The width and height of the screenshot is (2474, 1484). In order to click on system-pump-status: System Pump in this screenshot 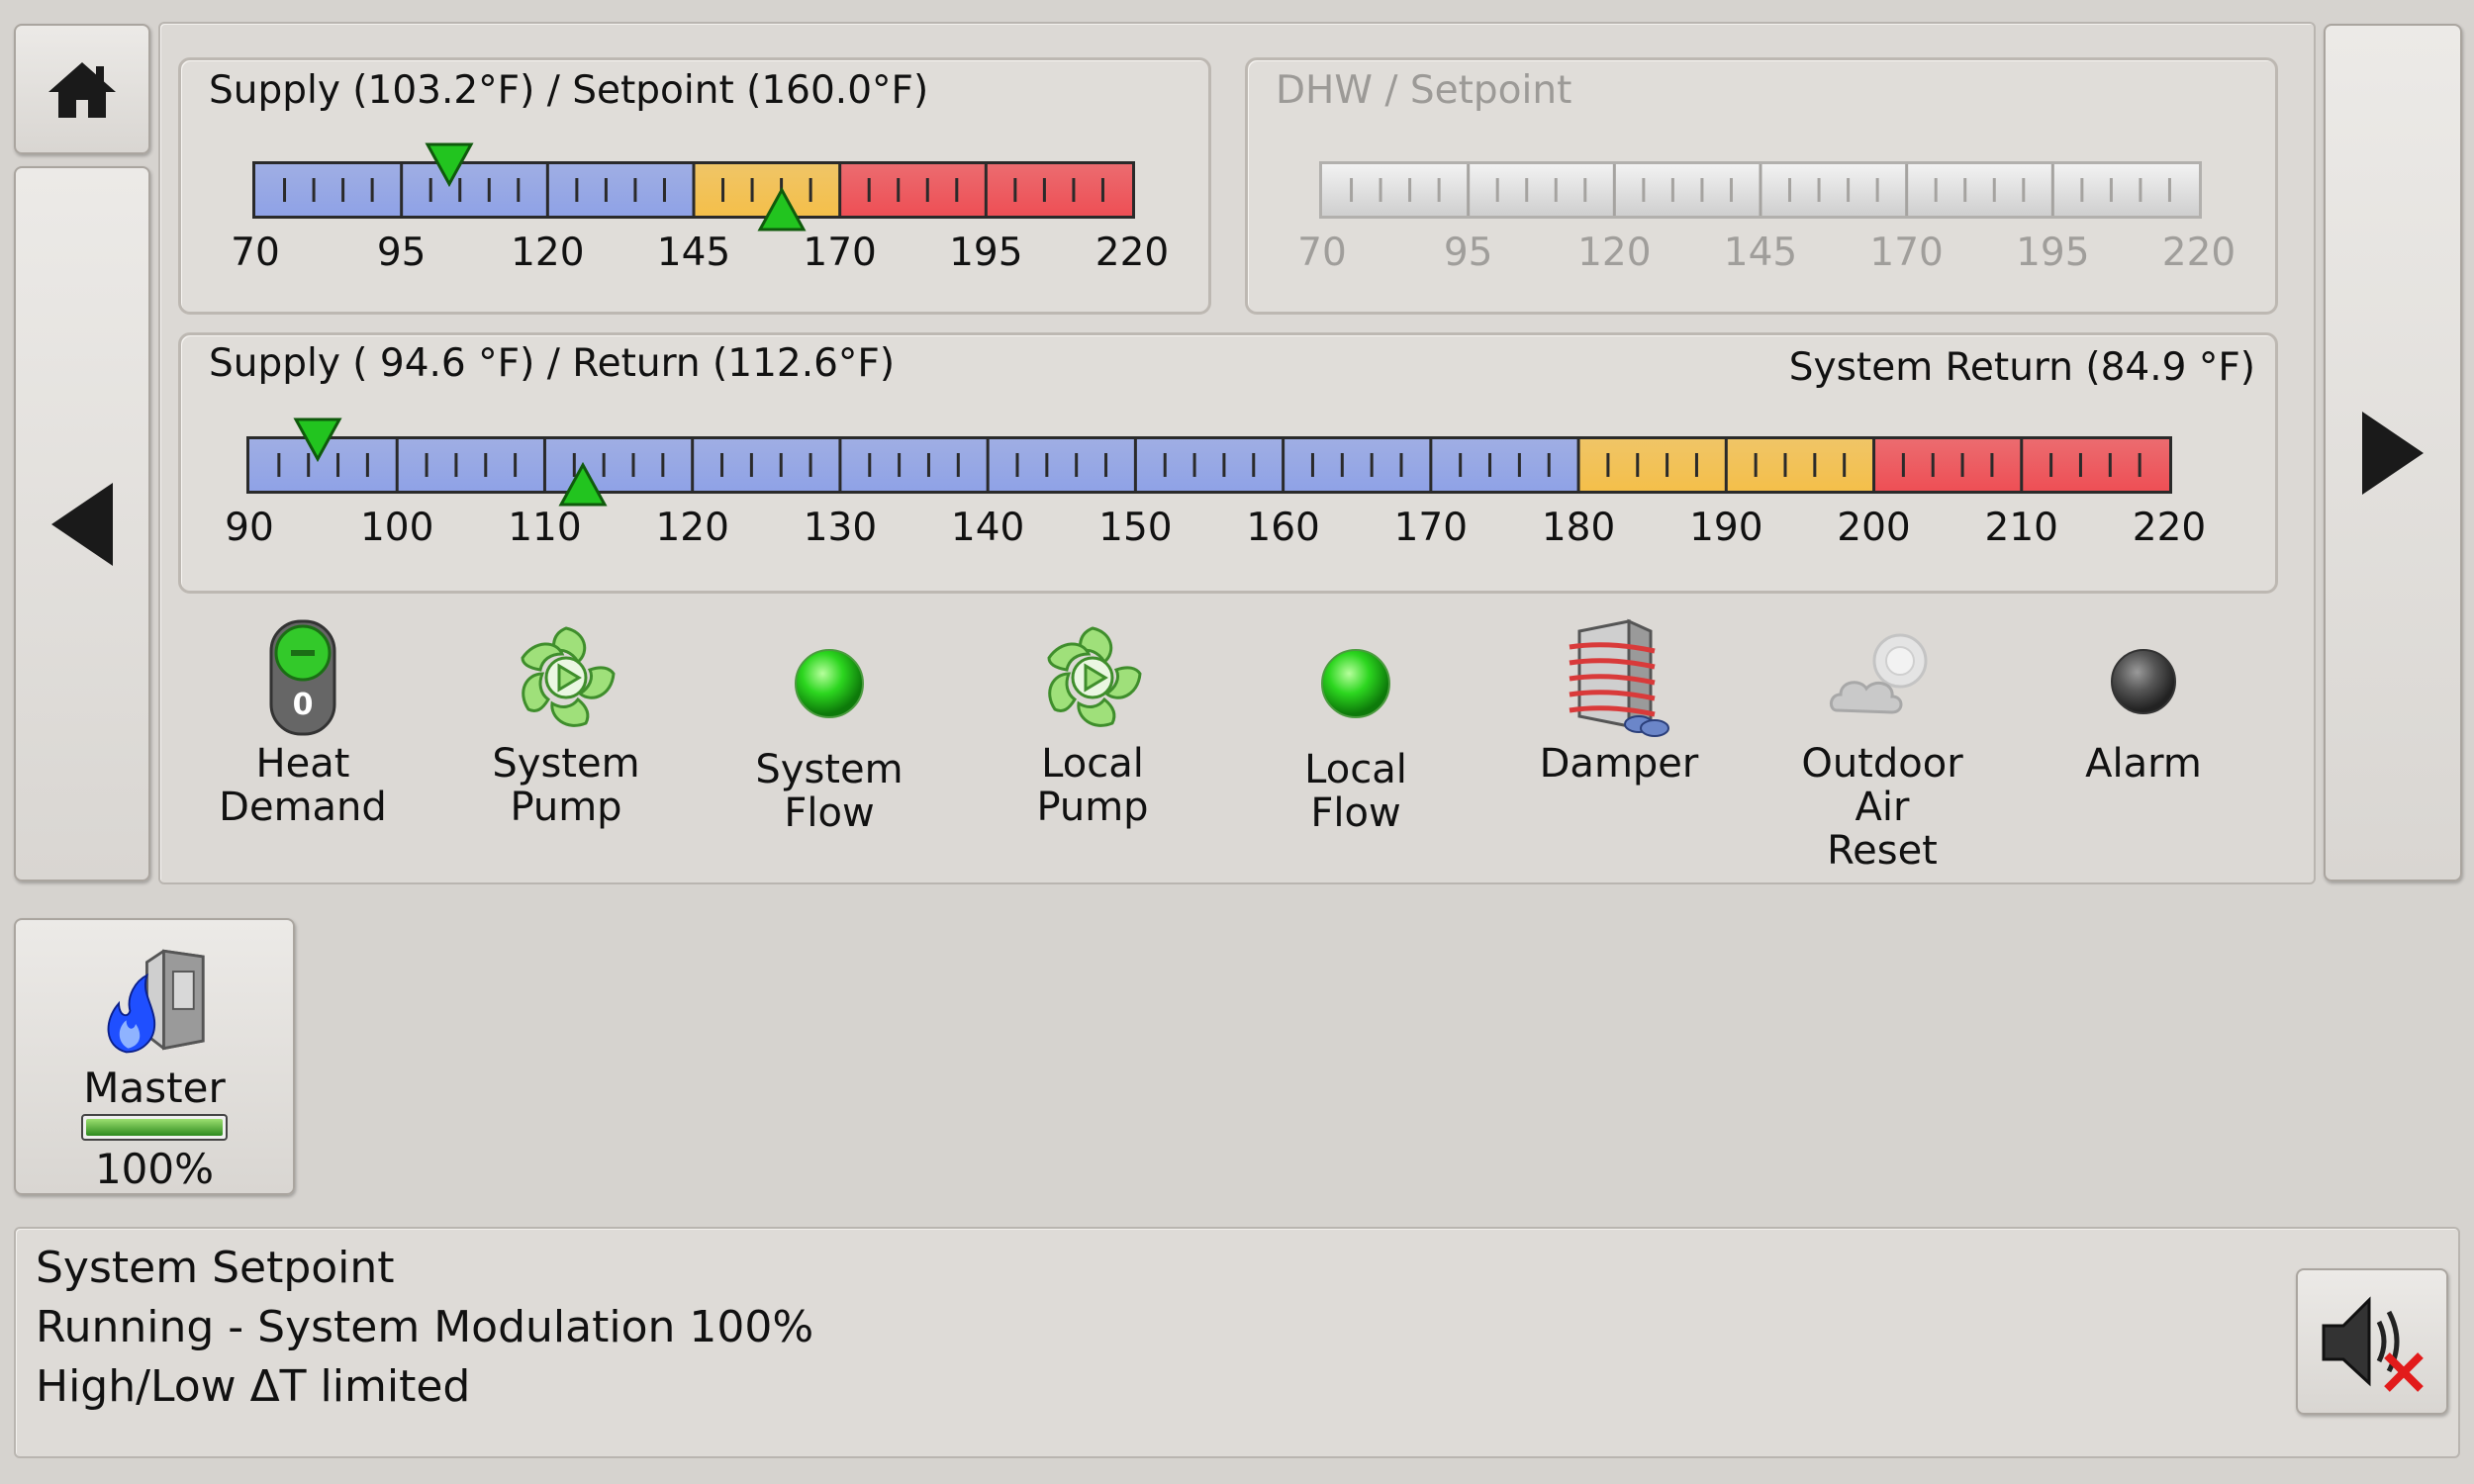, I will do `click(566, 721)`.